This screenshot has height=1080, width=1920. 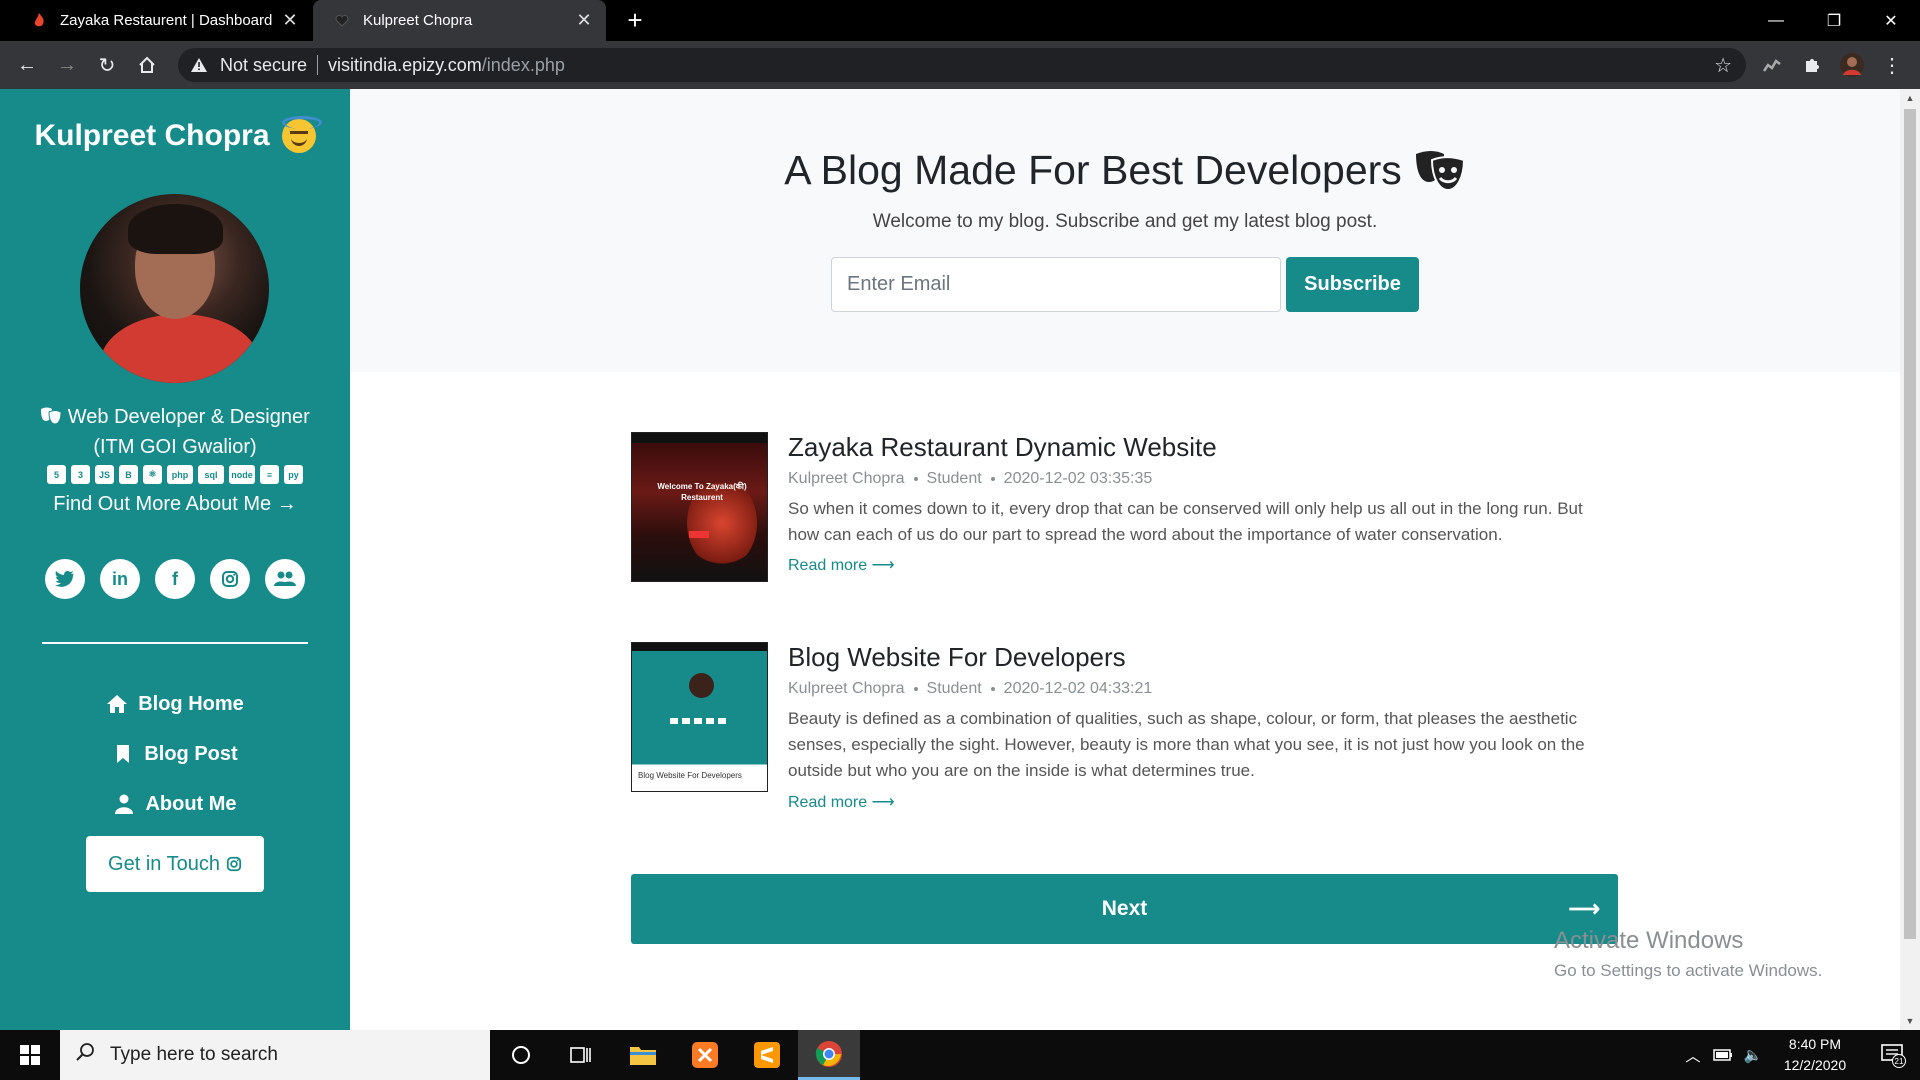 I want to click on bookmark-icon, so click(x=123, y=754).